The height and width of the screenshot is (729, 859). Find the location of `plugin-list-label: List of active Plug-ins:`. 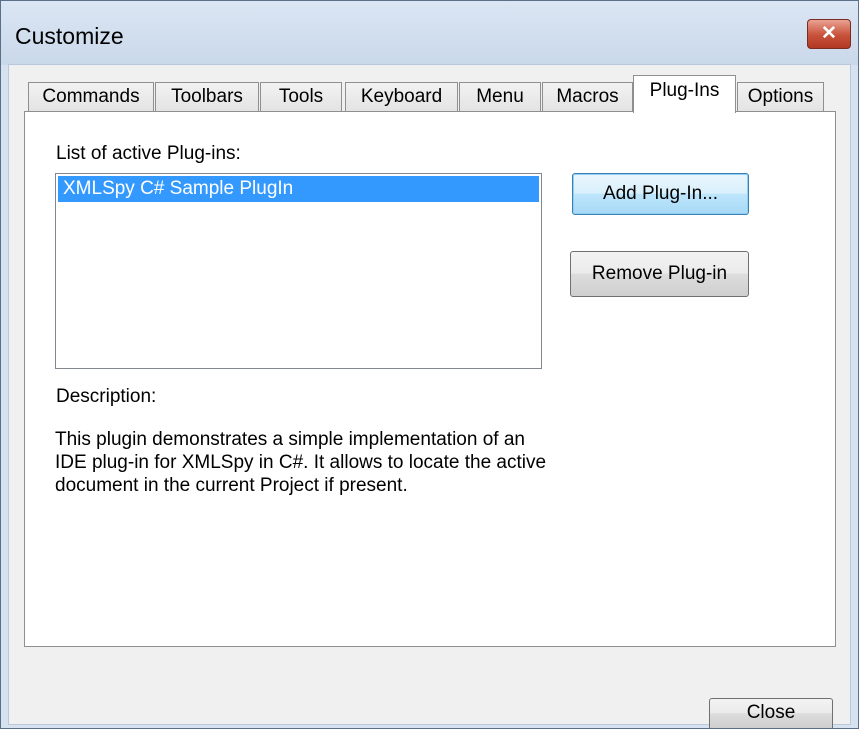

plugin-list-label: List of active Plug-ins: is located at coordinates (148, 153).